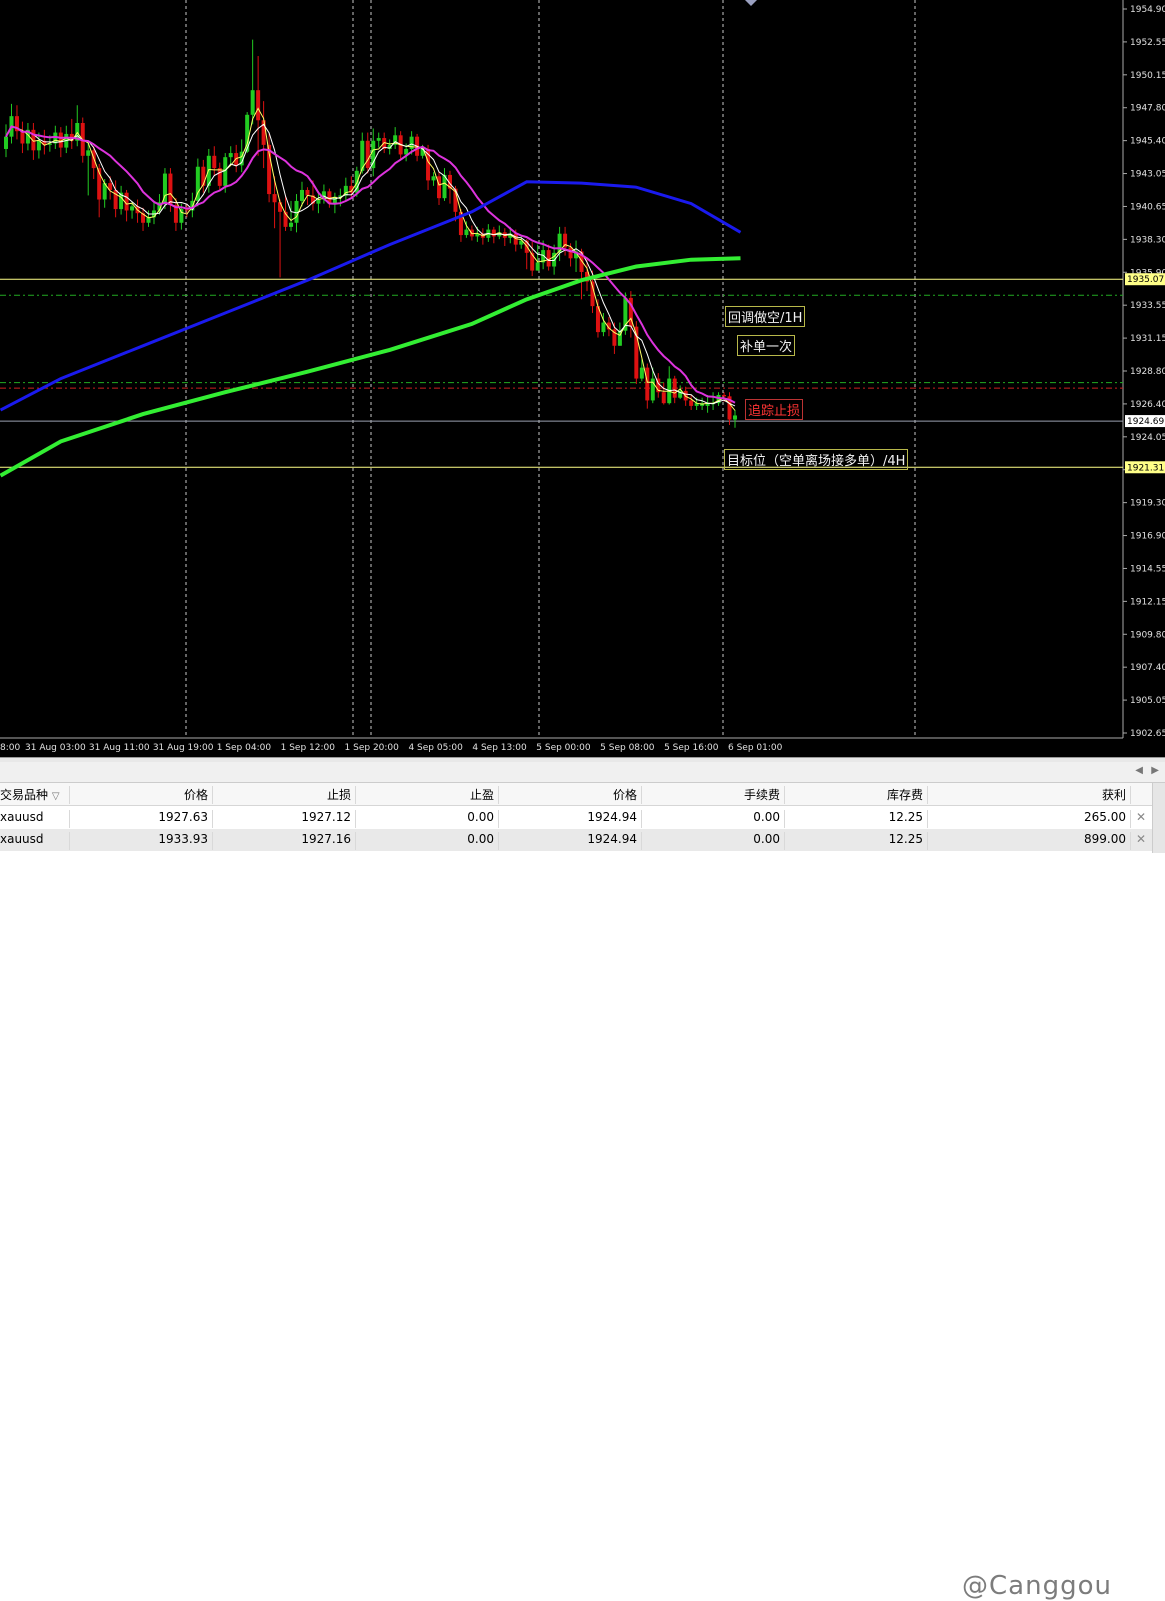 The image size is (1165, 1601). I want to click on time-tick-label: 5 Sep 08:00, so click(627, 748).